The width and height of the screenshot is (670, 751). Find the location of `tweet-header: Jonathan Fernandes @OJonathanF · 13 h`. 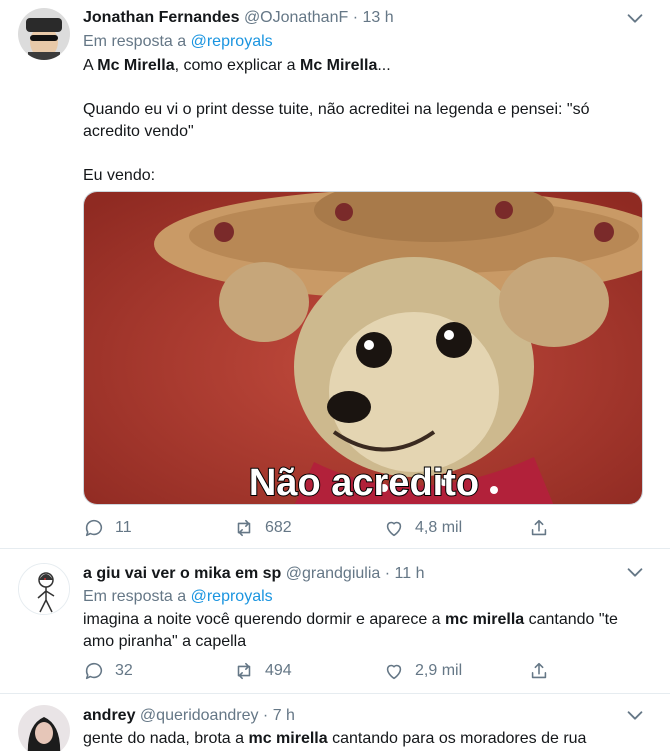

tweet-header: Jonathan Fernandes @OJonathanF · 13 h is located at coordinates (238, 18).